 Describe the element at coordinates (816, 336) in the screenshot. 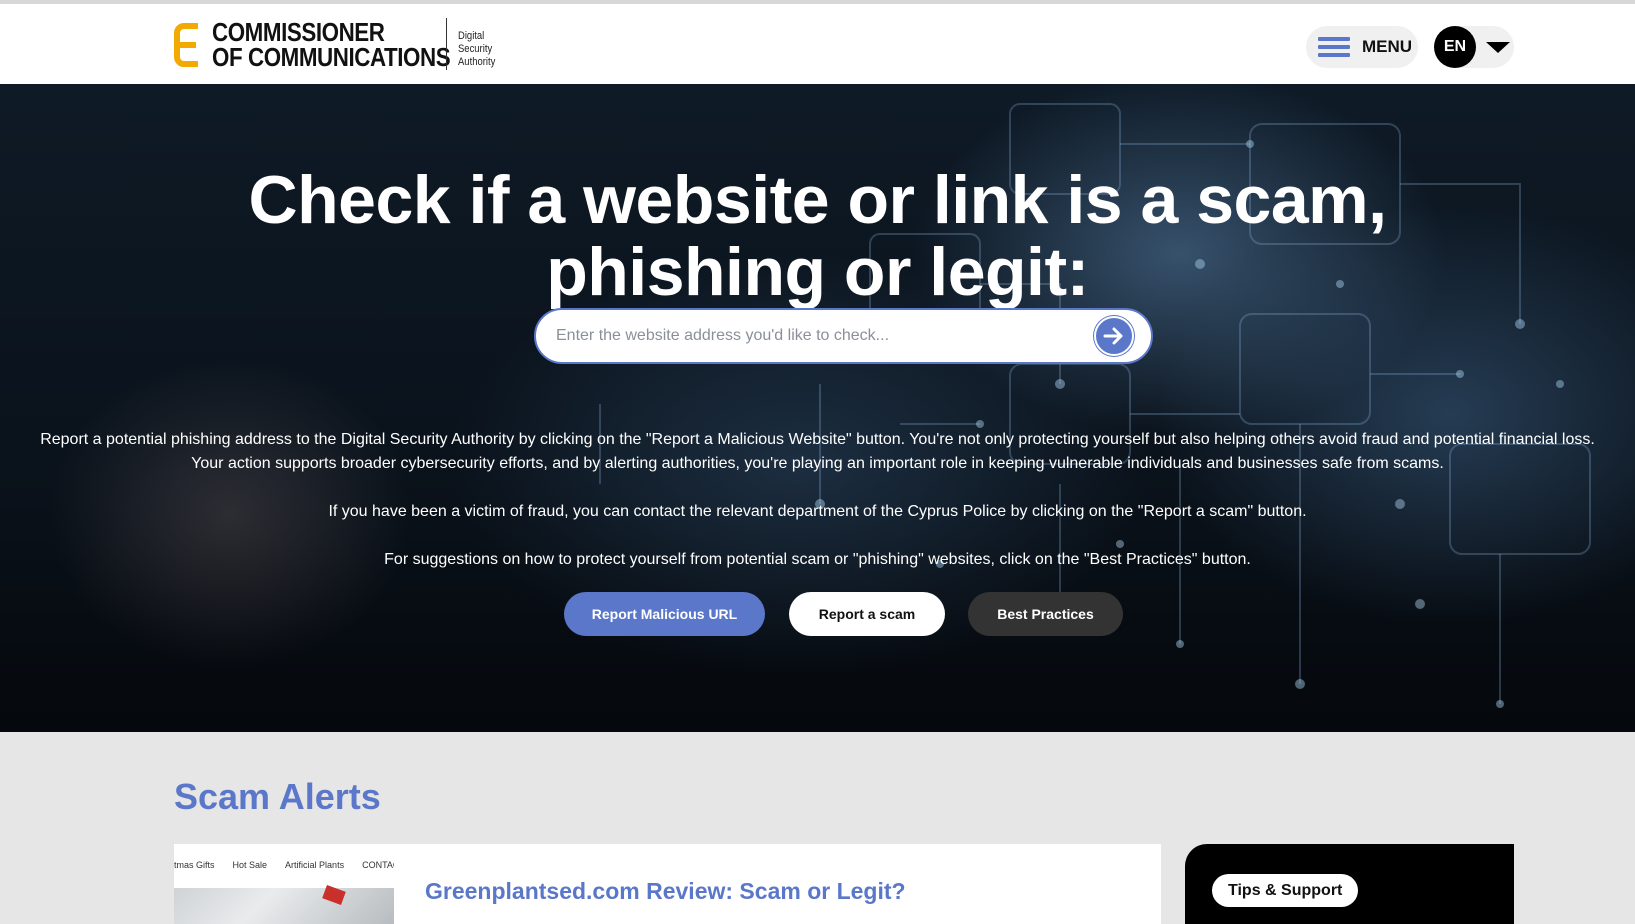

I see `url-search-input` at that location.